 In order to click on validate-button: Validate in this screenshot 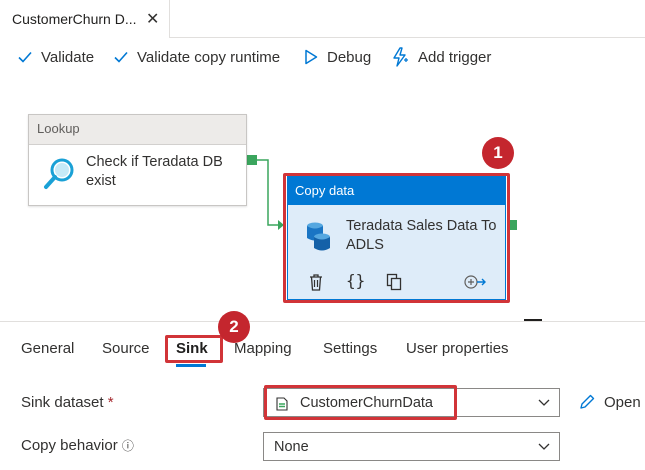, I will do `click(56, 57)`.